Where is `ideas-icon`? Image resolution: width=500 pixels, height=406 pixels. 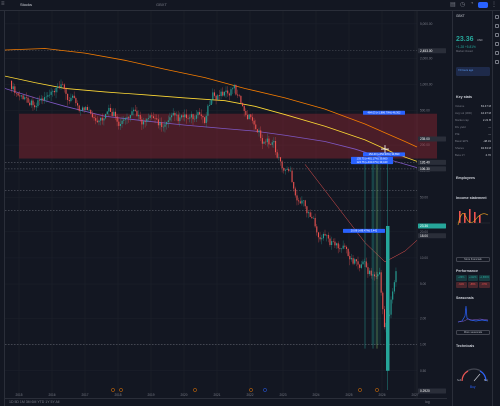 ideas-icon is located at coordinates (496, 44).